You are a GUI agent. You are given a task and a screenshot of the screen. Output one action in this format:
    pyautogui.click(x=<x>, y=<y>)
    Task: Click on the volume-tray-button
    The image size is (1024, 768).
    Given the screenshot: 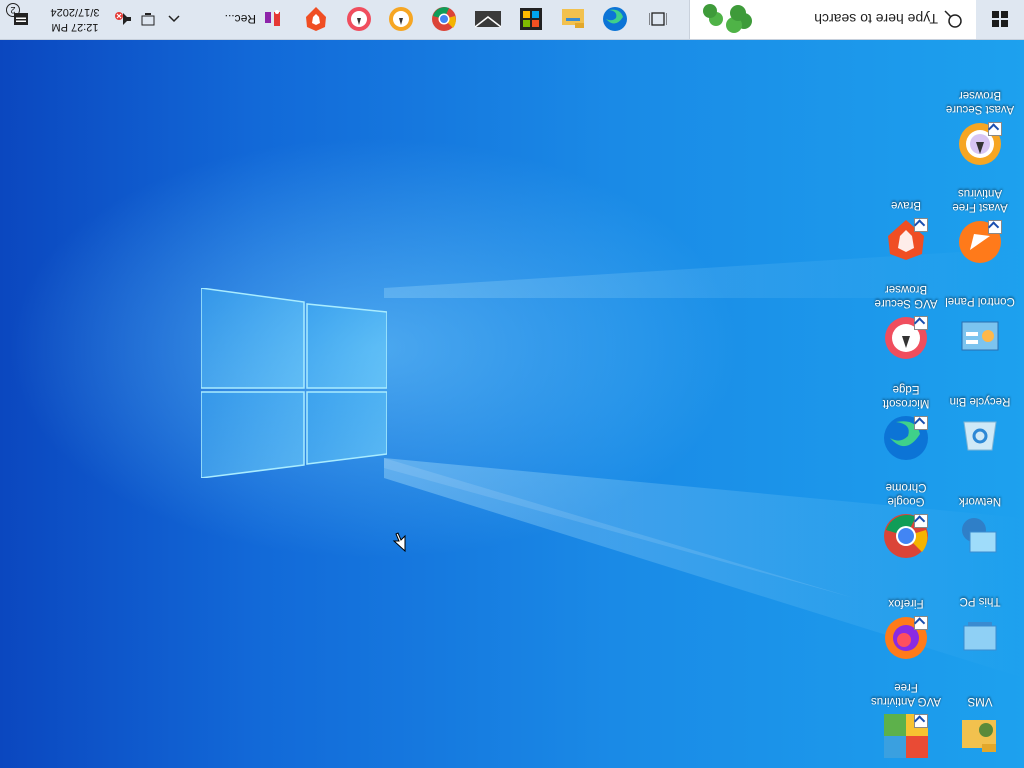 What is the action you would take?
    pyautogui.click(x=124, y=19)
    